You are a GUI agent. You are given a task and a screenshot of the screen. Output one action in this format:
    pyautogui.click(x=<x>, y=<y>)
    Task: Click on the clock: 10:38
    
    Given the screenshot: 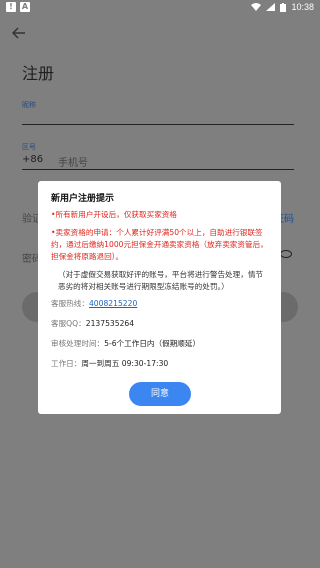 What is the action you would take?
    pyautogui.click(x=302, y=7)
    